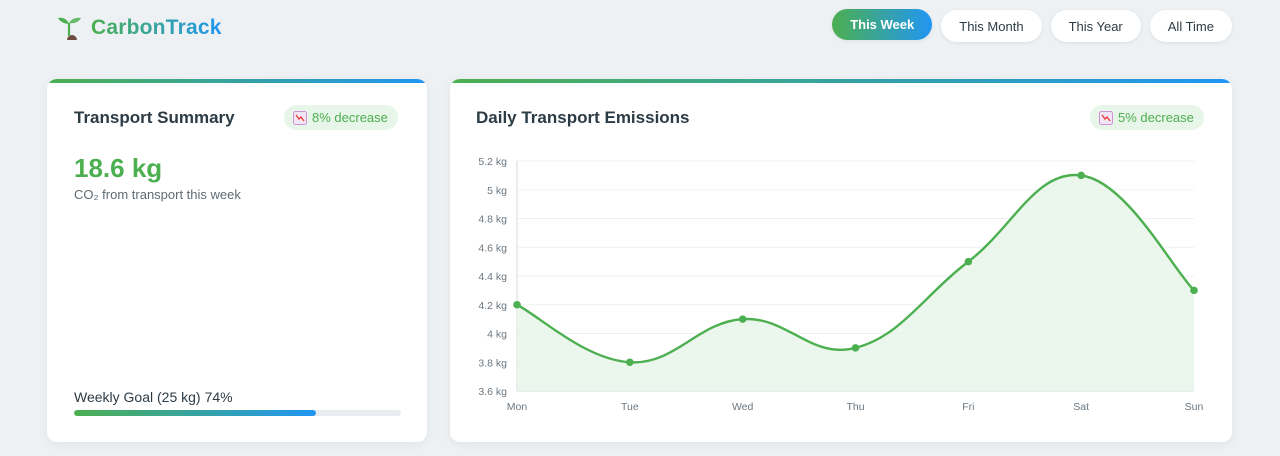  I want to click on time-range-filters: This Week This Month This Year All Time, so click(1032, 25).